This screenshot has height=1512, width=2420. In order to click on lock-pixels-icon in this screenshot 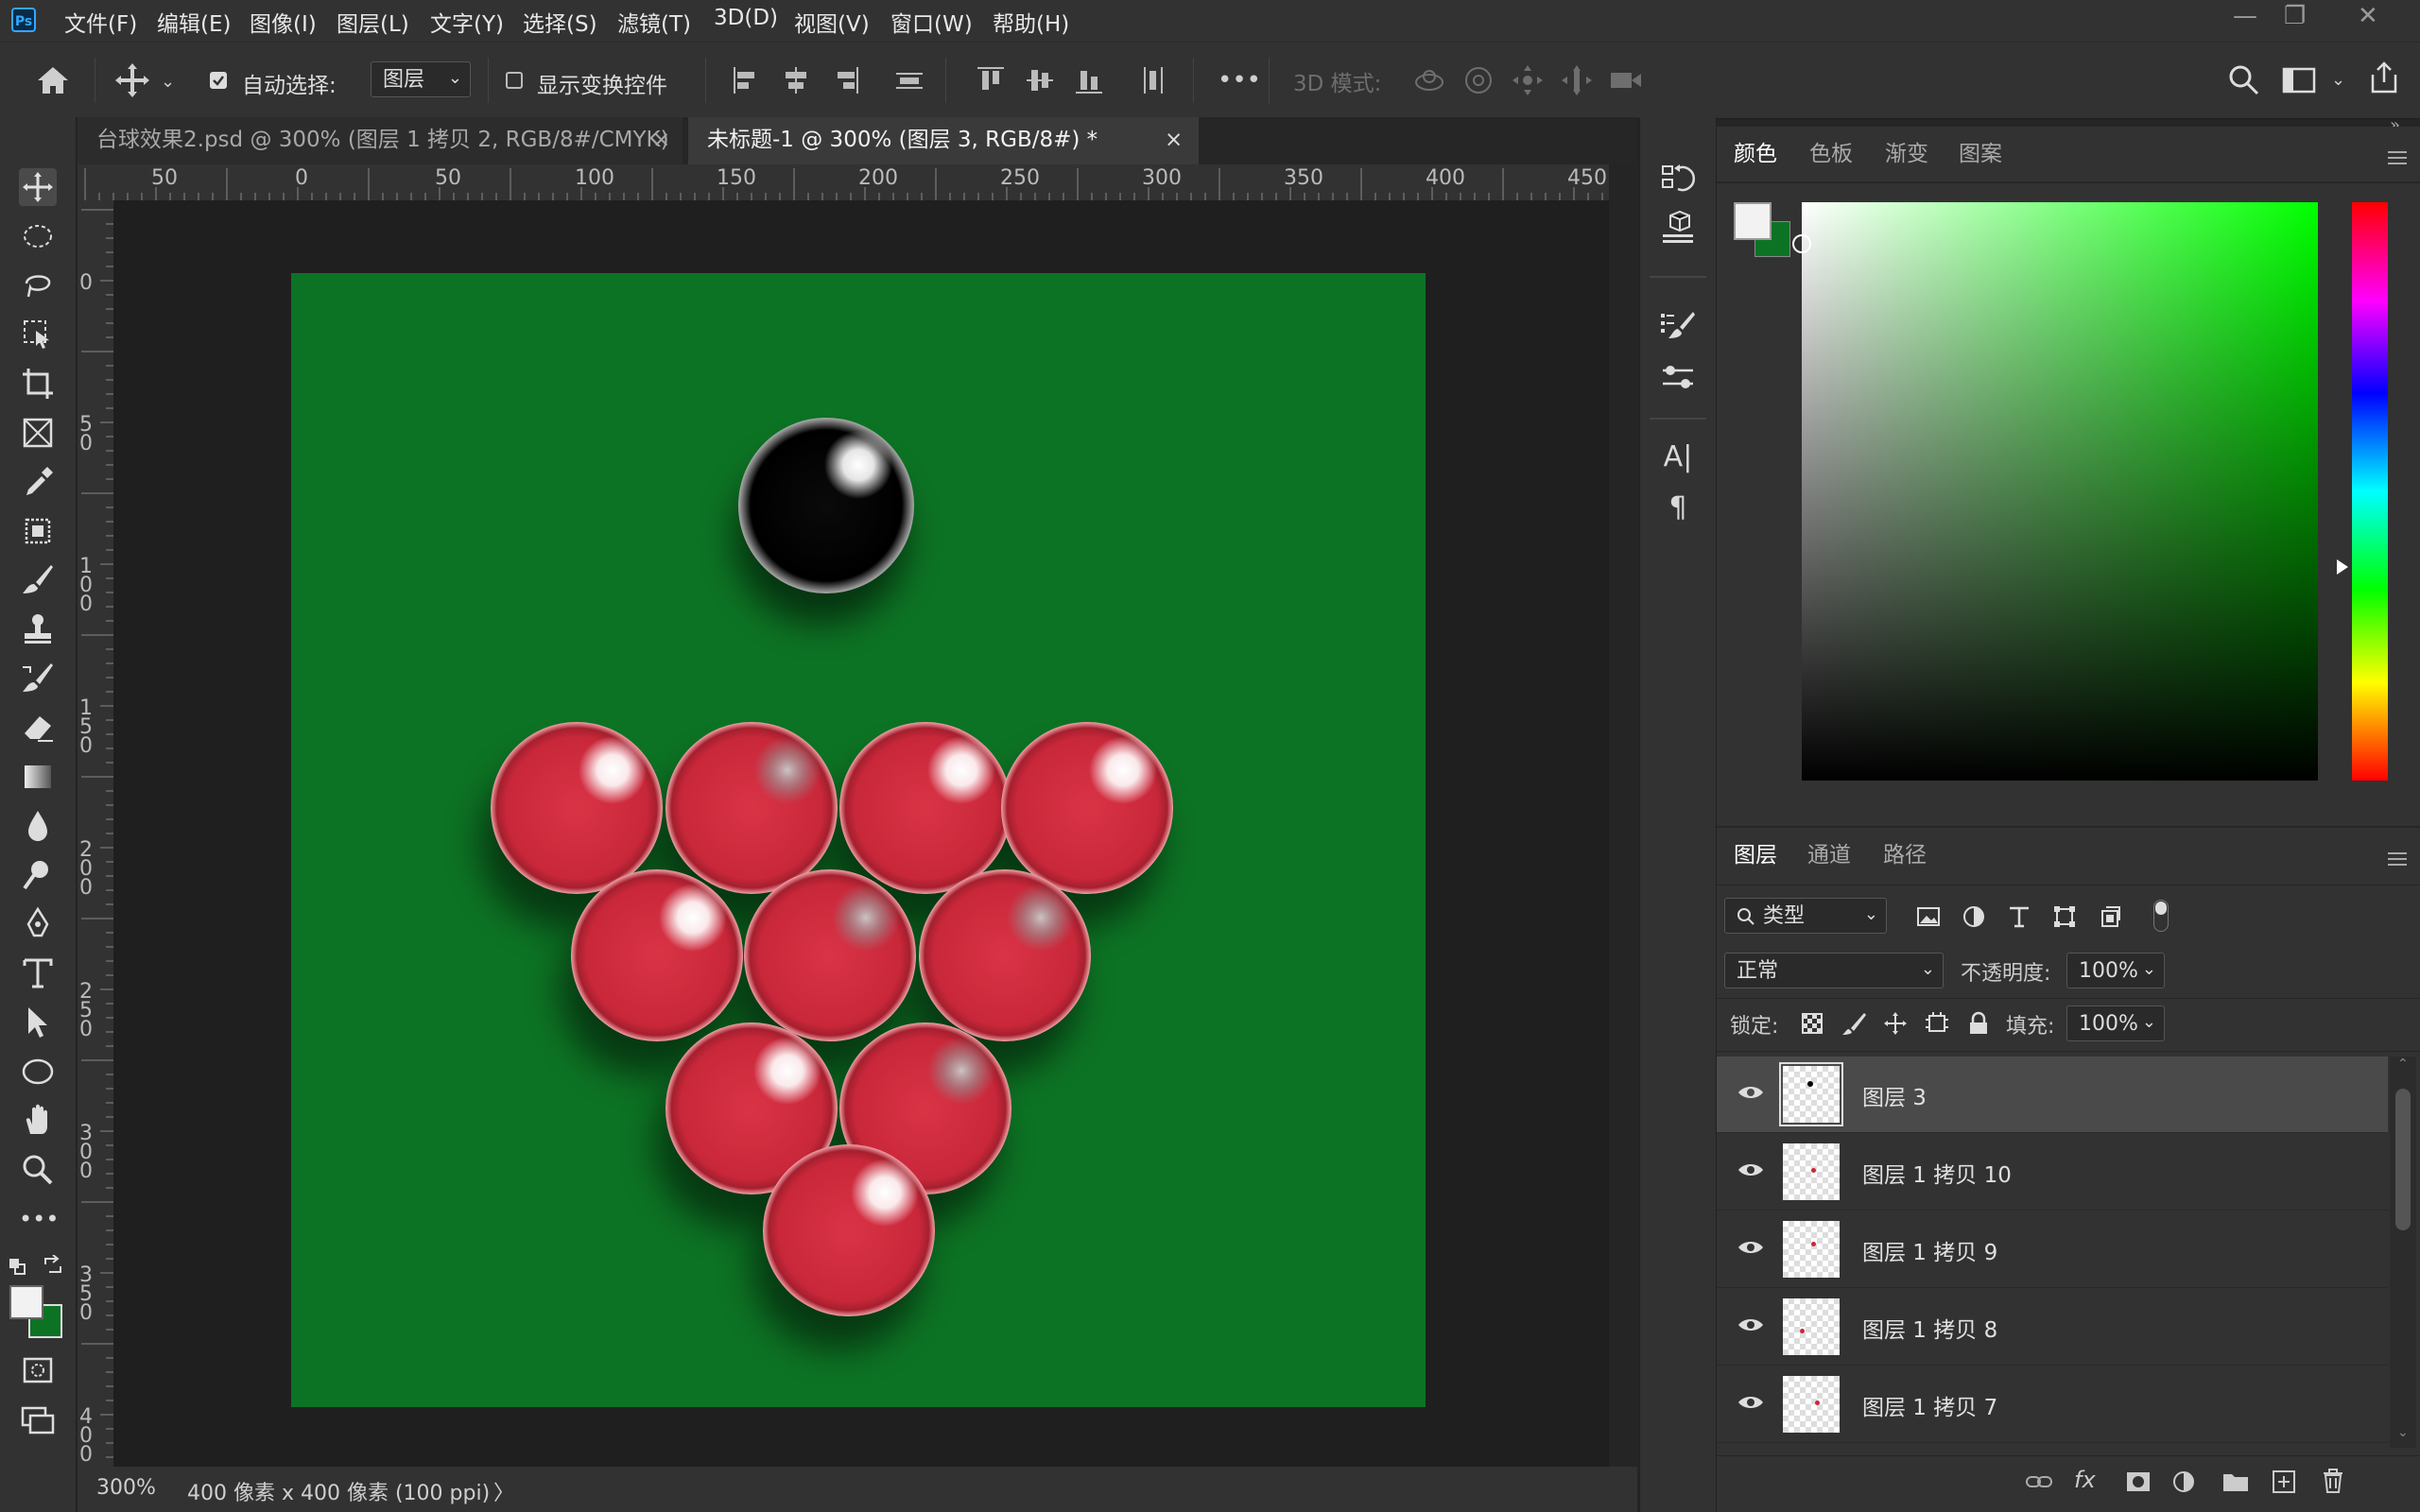, I will do `click(1853, 1023)`.